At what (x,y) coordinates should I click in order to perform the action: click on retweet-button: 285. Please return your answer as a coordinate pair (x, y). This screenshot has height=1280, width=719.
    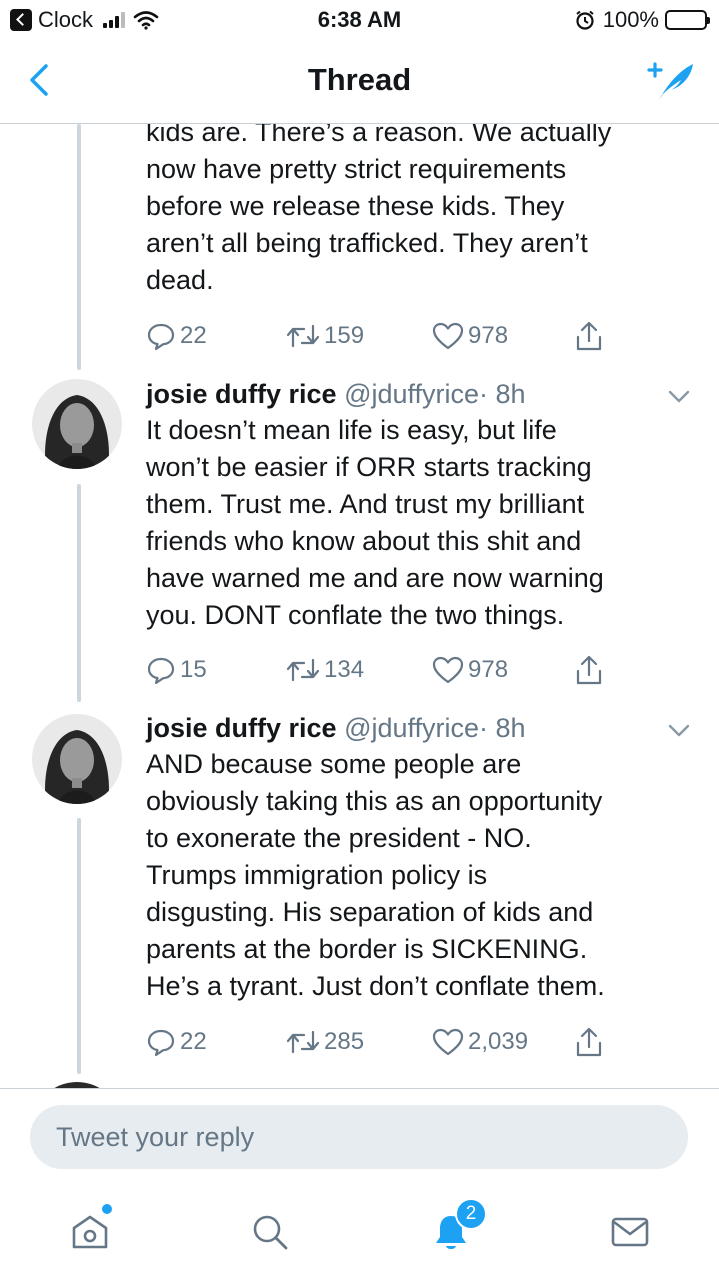
    Looking at the image, I should click on (325, 1042).